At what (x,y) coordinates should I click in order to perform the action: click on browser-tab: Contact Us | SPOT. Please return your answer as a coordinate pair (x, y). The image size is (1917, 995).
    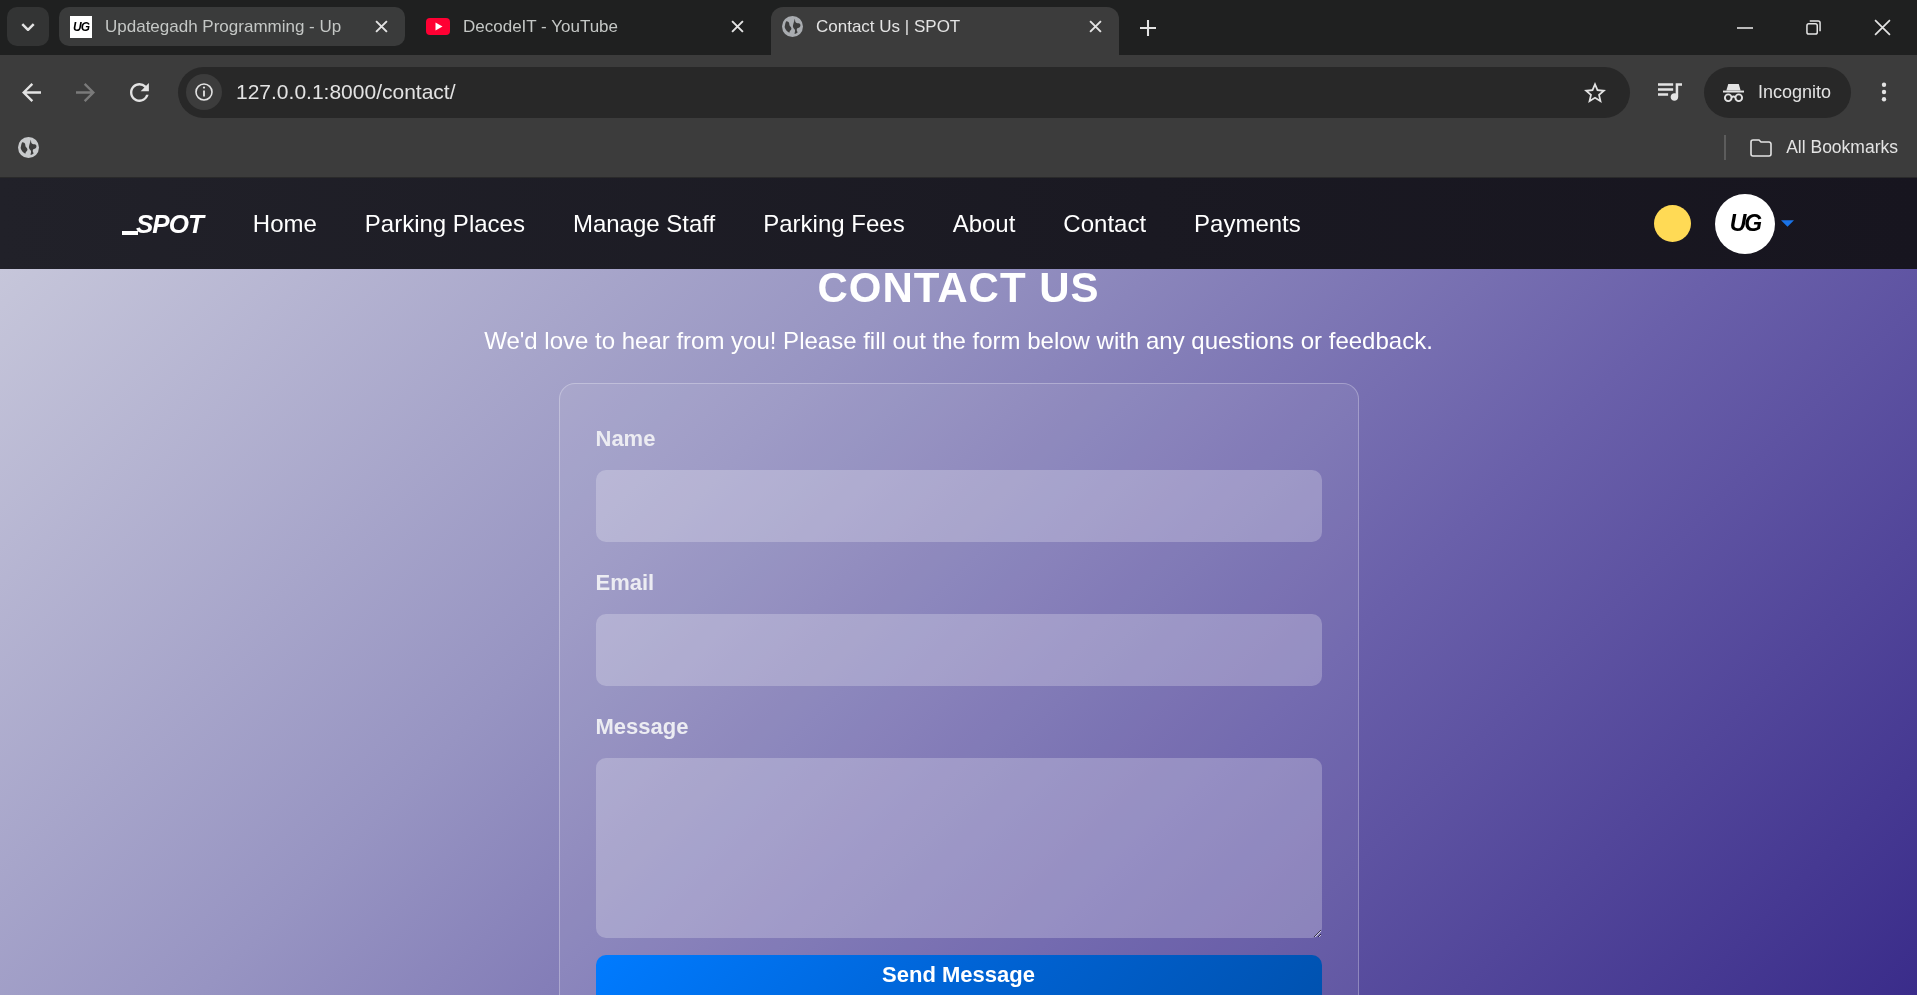
    Looking at the image, I should click on (945, 31).